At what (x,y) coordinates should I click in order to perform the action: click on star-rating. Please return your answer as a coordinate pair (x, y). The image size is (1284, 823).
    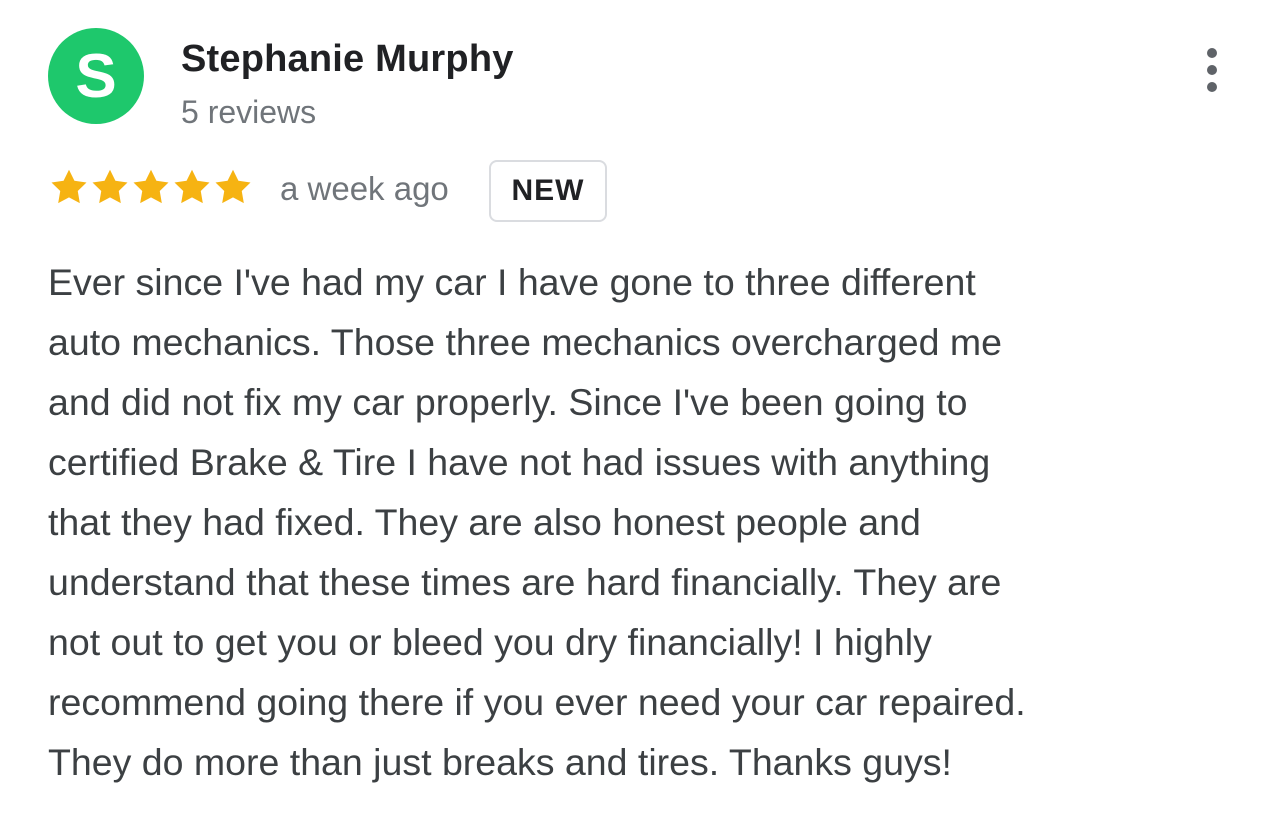
    Looking at the image, I should click on (150, 188).